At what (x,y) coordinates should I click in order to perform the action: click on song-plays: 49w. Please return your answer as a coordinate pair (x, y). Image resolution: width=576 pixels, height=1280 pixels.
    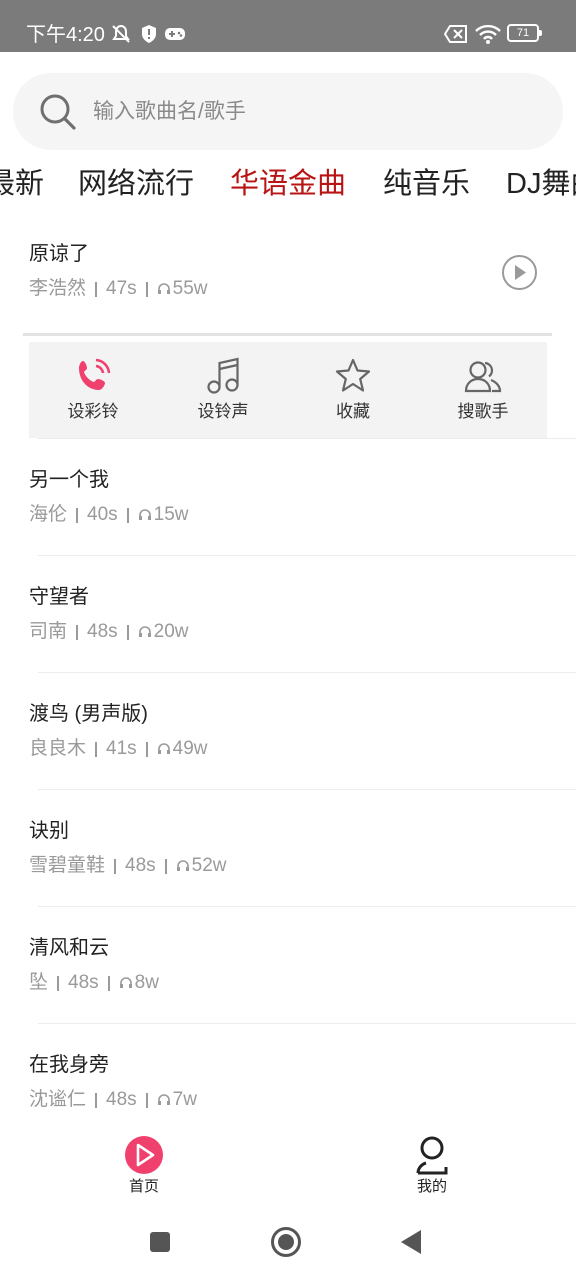
    Looking at the image, I should click on (190, 748).